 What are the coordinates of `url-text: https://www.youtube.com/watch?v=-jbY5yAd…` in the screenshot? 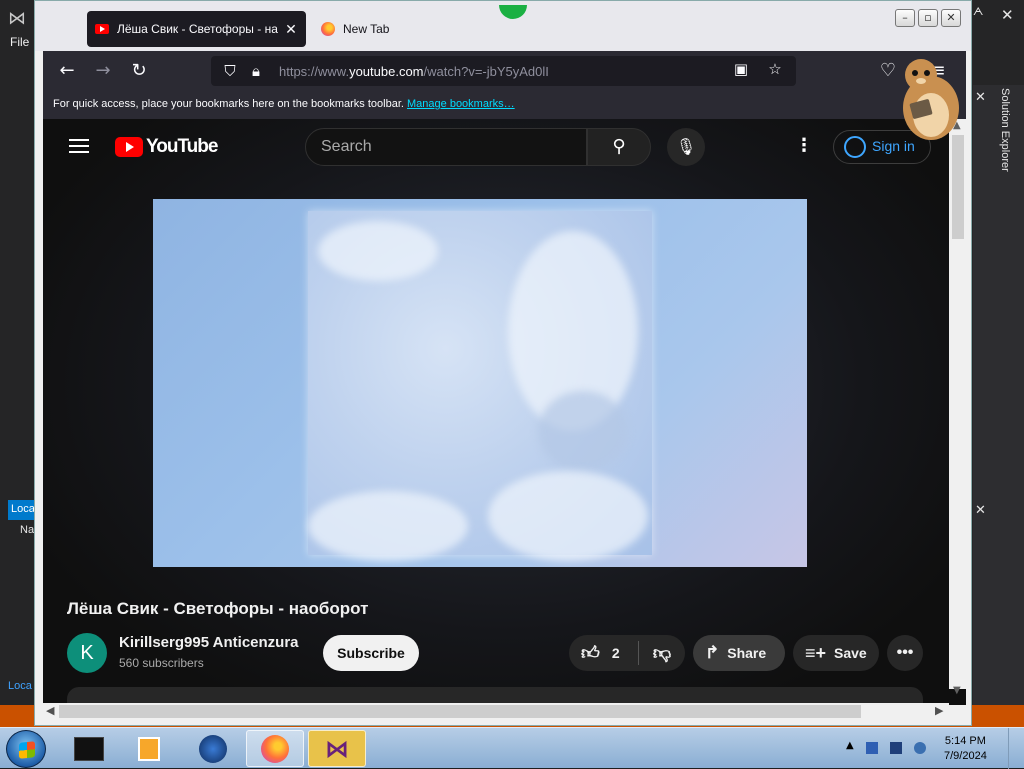 It's located at (414, 71).